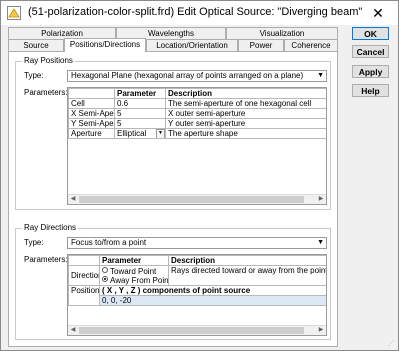 This screenshot has height=351, width=399. I want to click on row-name: Direction, so click(84, 275).